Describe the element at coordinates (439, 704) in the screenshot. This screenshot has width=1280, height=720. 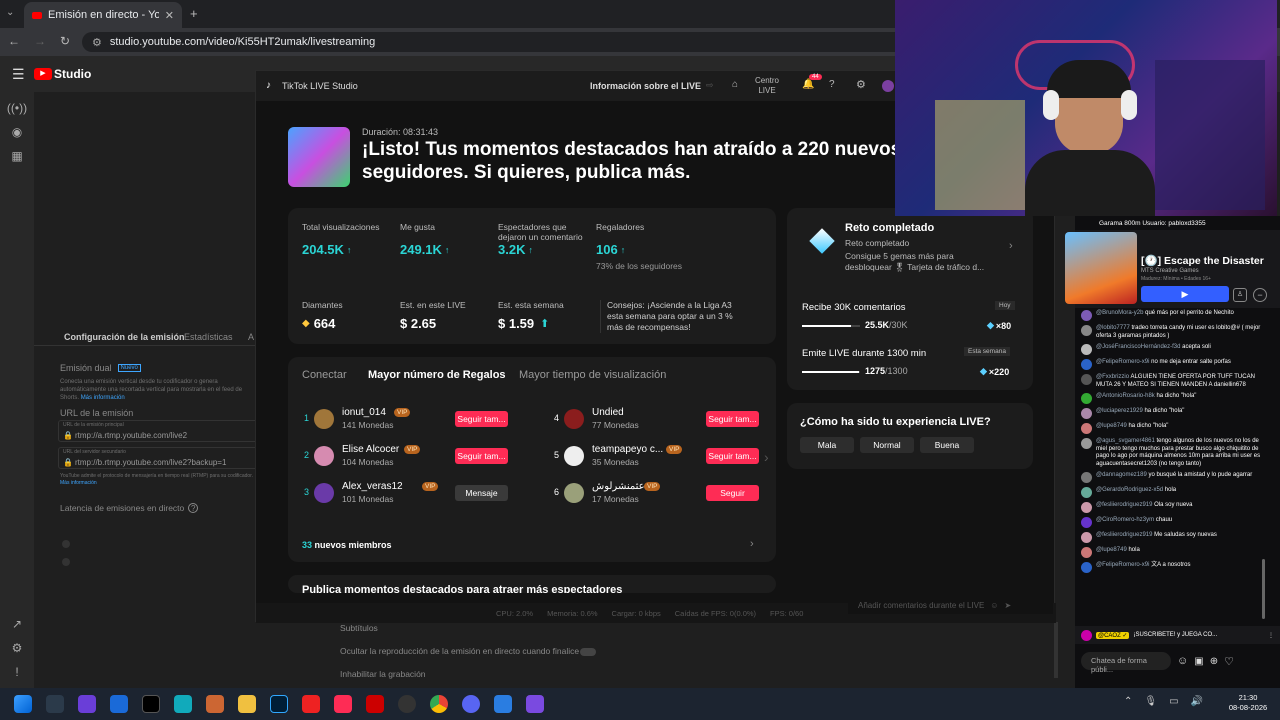
I see `chrome-icon` at that location.